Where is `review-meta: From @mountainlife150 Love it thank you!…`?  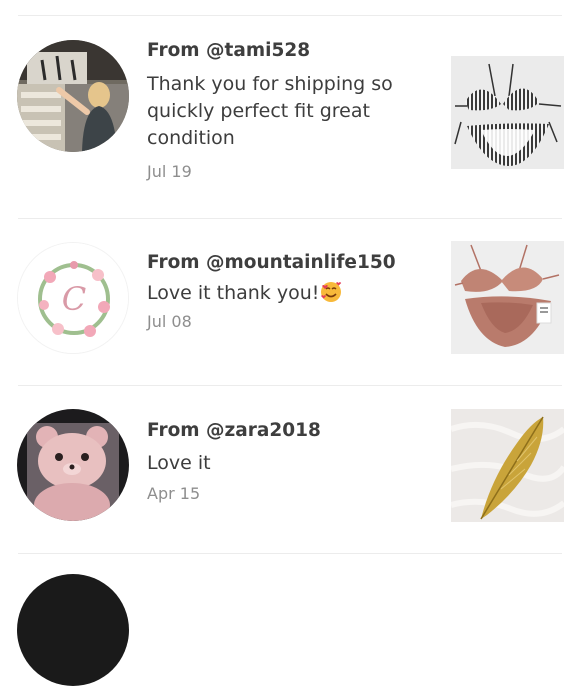
review-meta: From @mountainlife150 Love it thank you!… is located at coordinates (289, 291).